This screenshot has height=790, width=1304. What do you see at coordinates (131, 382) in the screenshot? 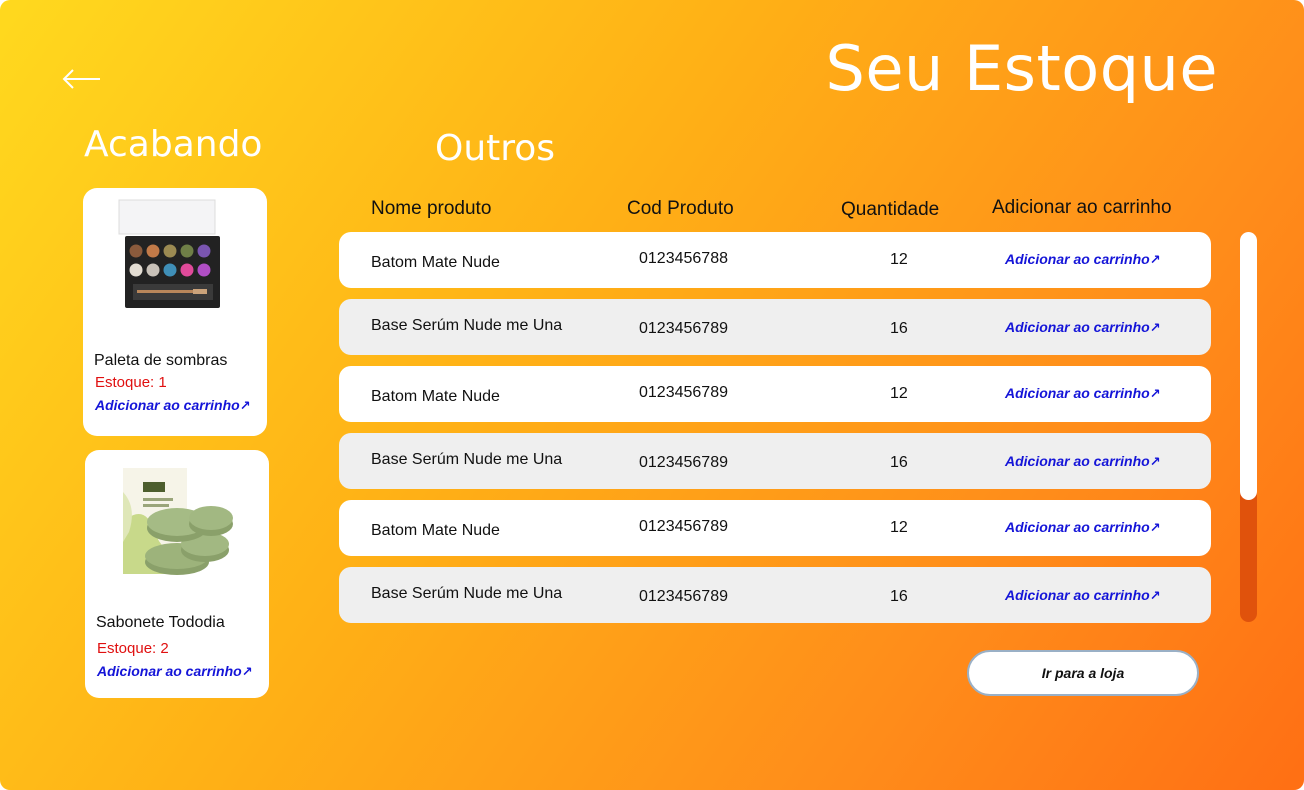
I see `low-stock-item-stock: Estoque: 1` at bounding box center [131, 382].